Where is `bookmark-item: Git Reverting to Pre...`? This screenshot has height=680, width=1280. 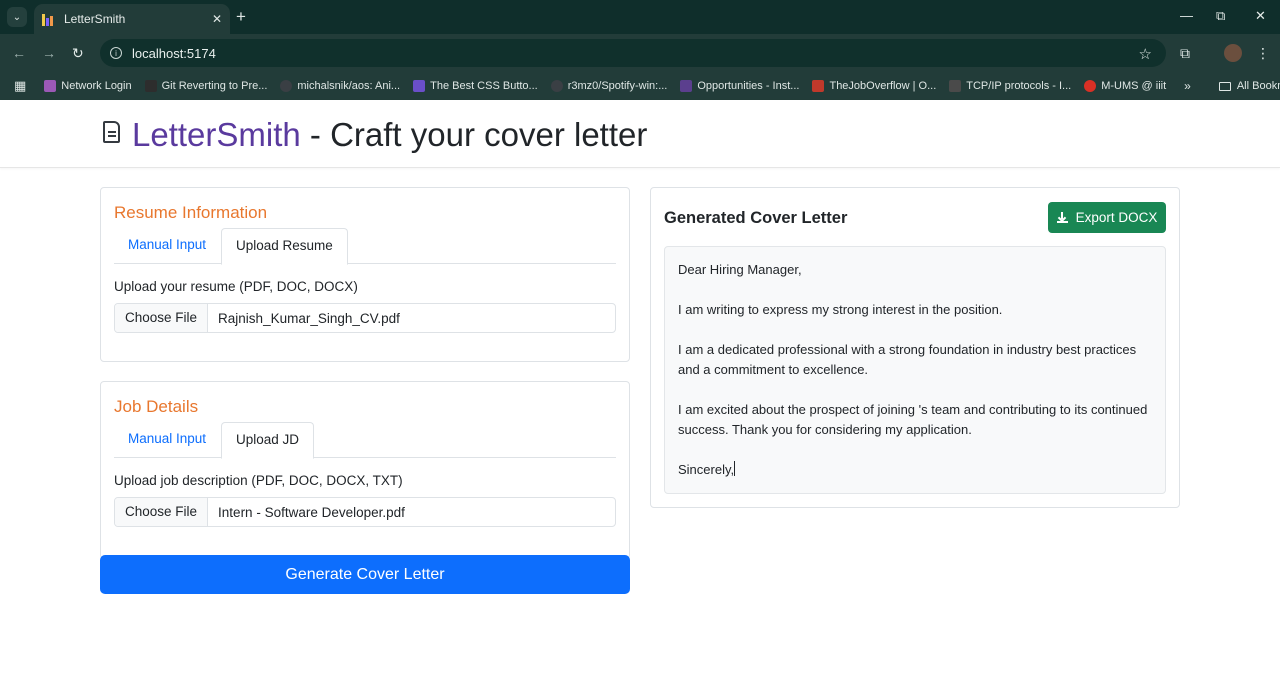 bookmark-item: Git Reverting to Pre... is located at coordinates (205, 86).